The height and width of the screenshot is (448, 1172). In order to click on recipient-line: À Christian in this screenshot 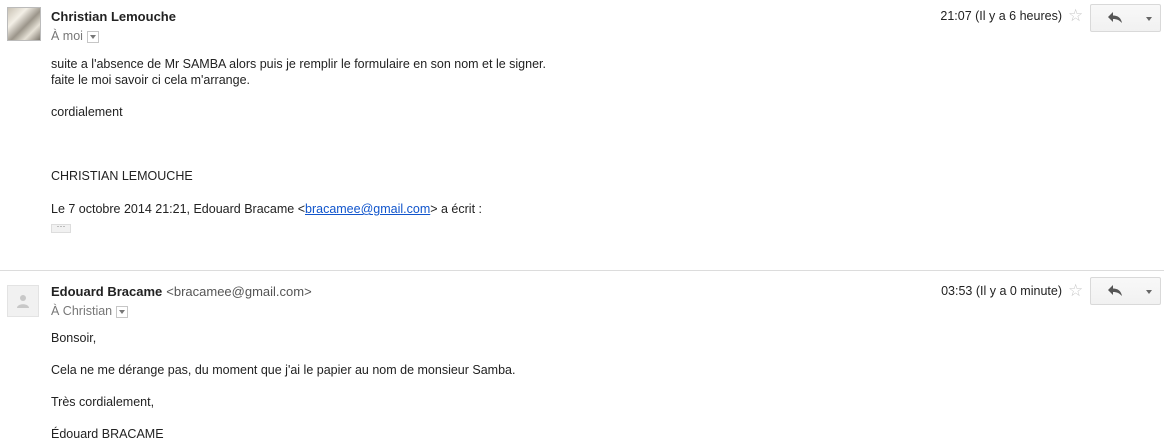, I will do `click(90, 311)`.